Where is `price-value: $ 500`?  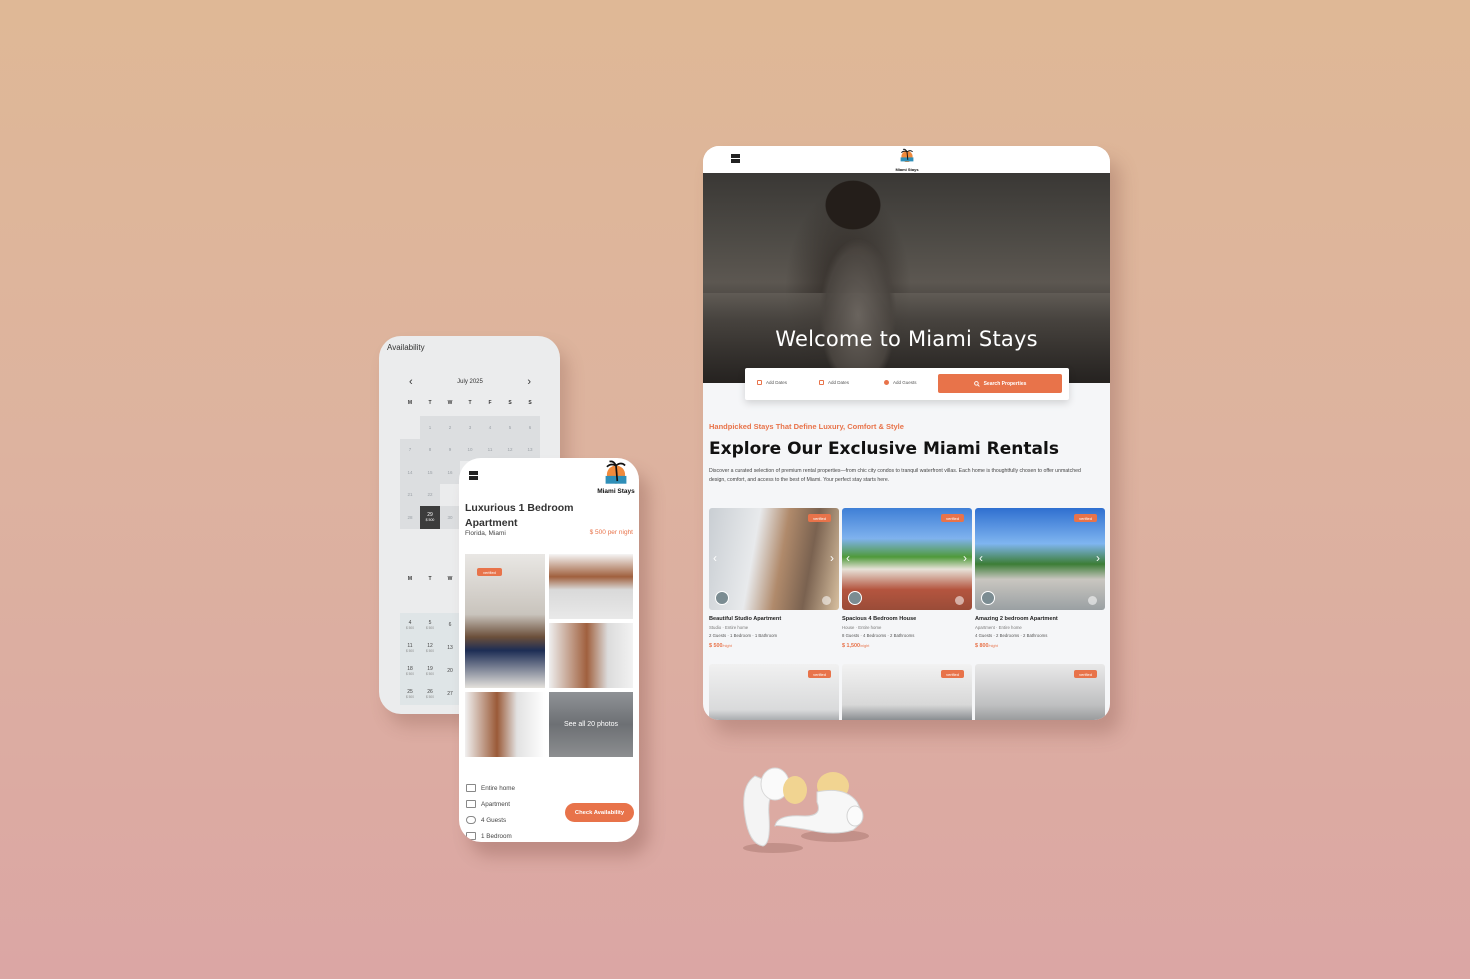
price-value: $ 500 is located at coordinates (716, 646).